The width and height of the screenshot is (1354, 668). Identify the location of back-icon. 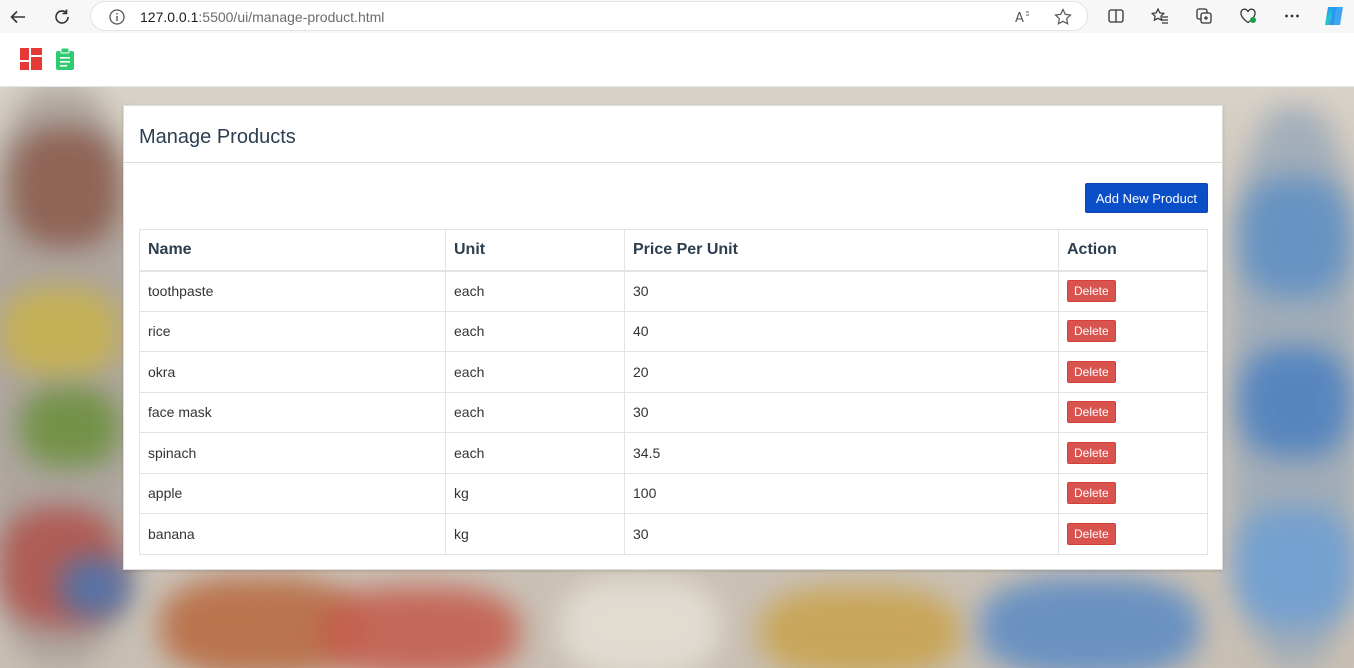
(18, 17).